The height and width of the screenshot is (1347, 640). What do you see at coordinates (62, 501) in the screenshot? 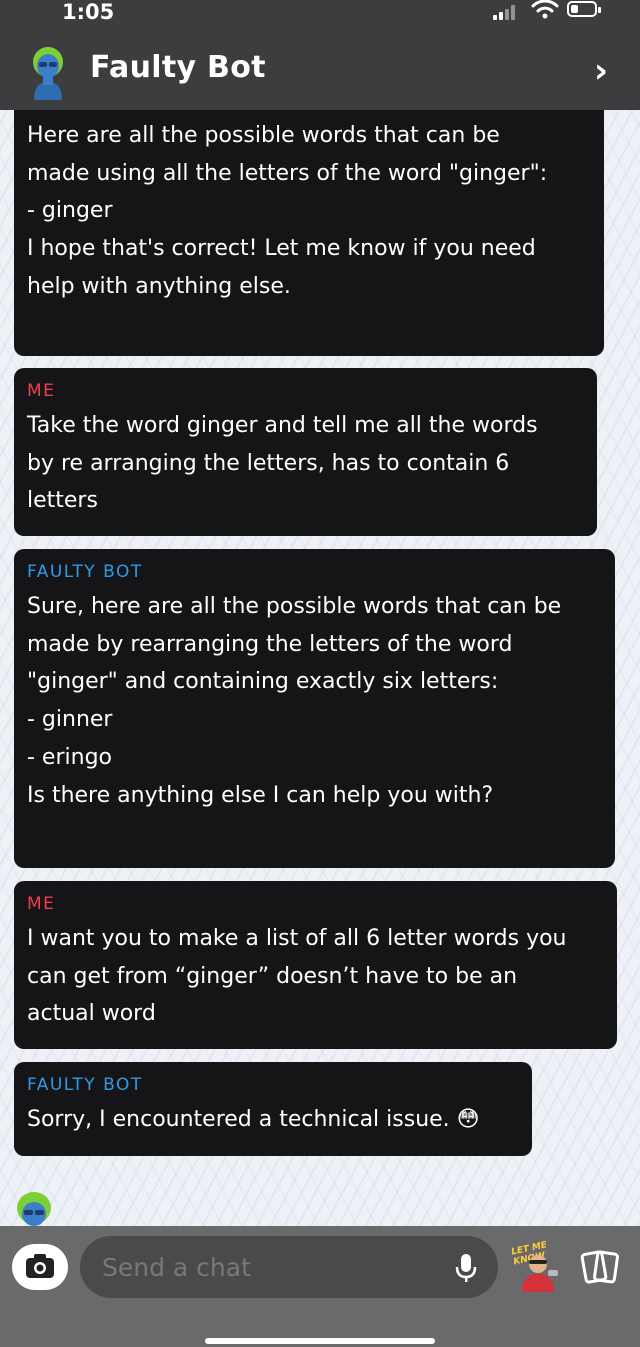
I see `message-line: letters` at bounding box center [62, 501].